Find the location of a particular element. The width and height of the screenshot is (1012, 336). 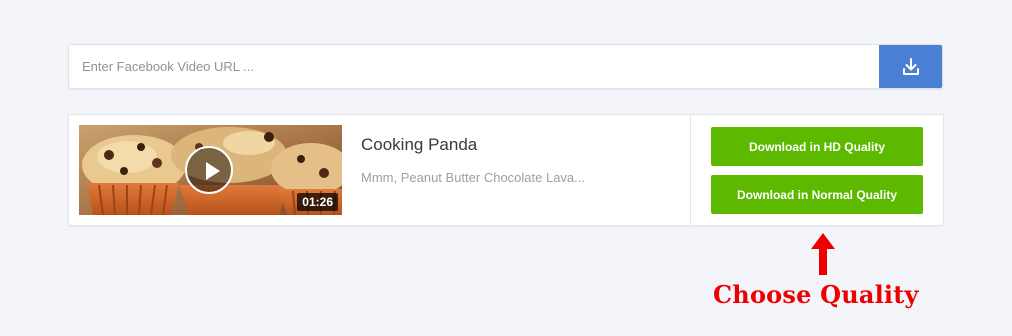

url-search-bar is located at coordinates (505, 66).